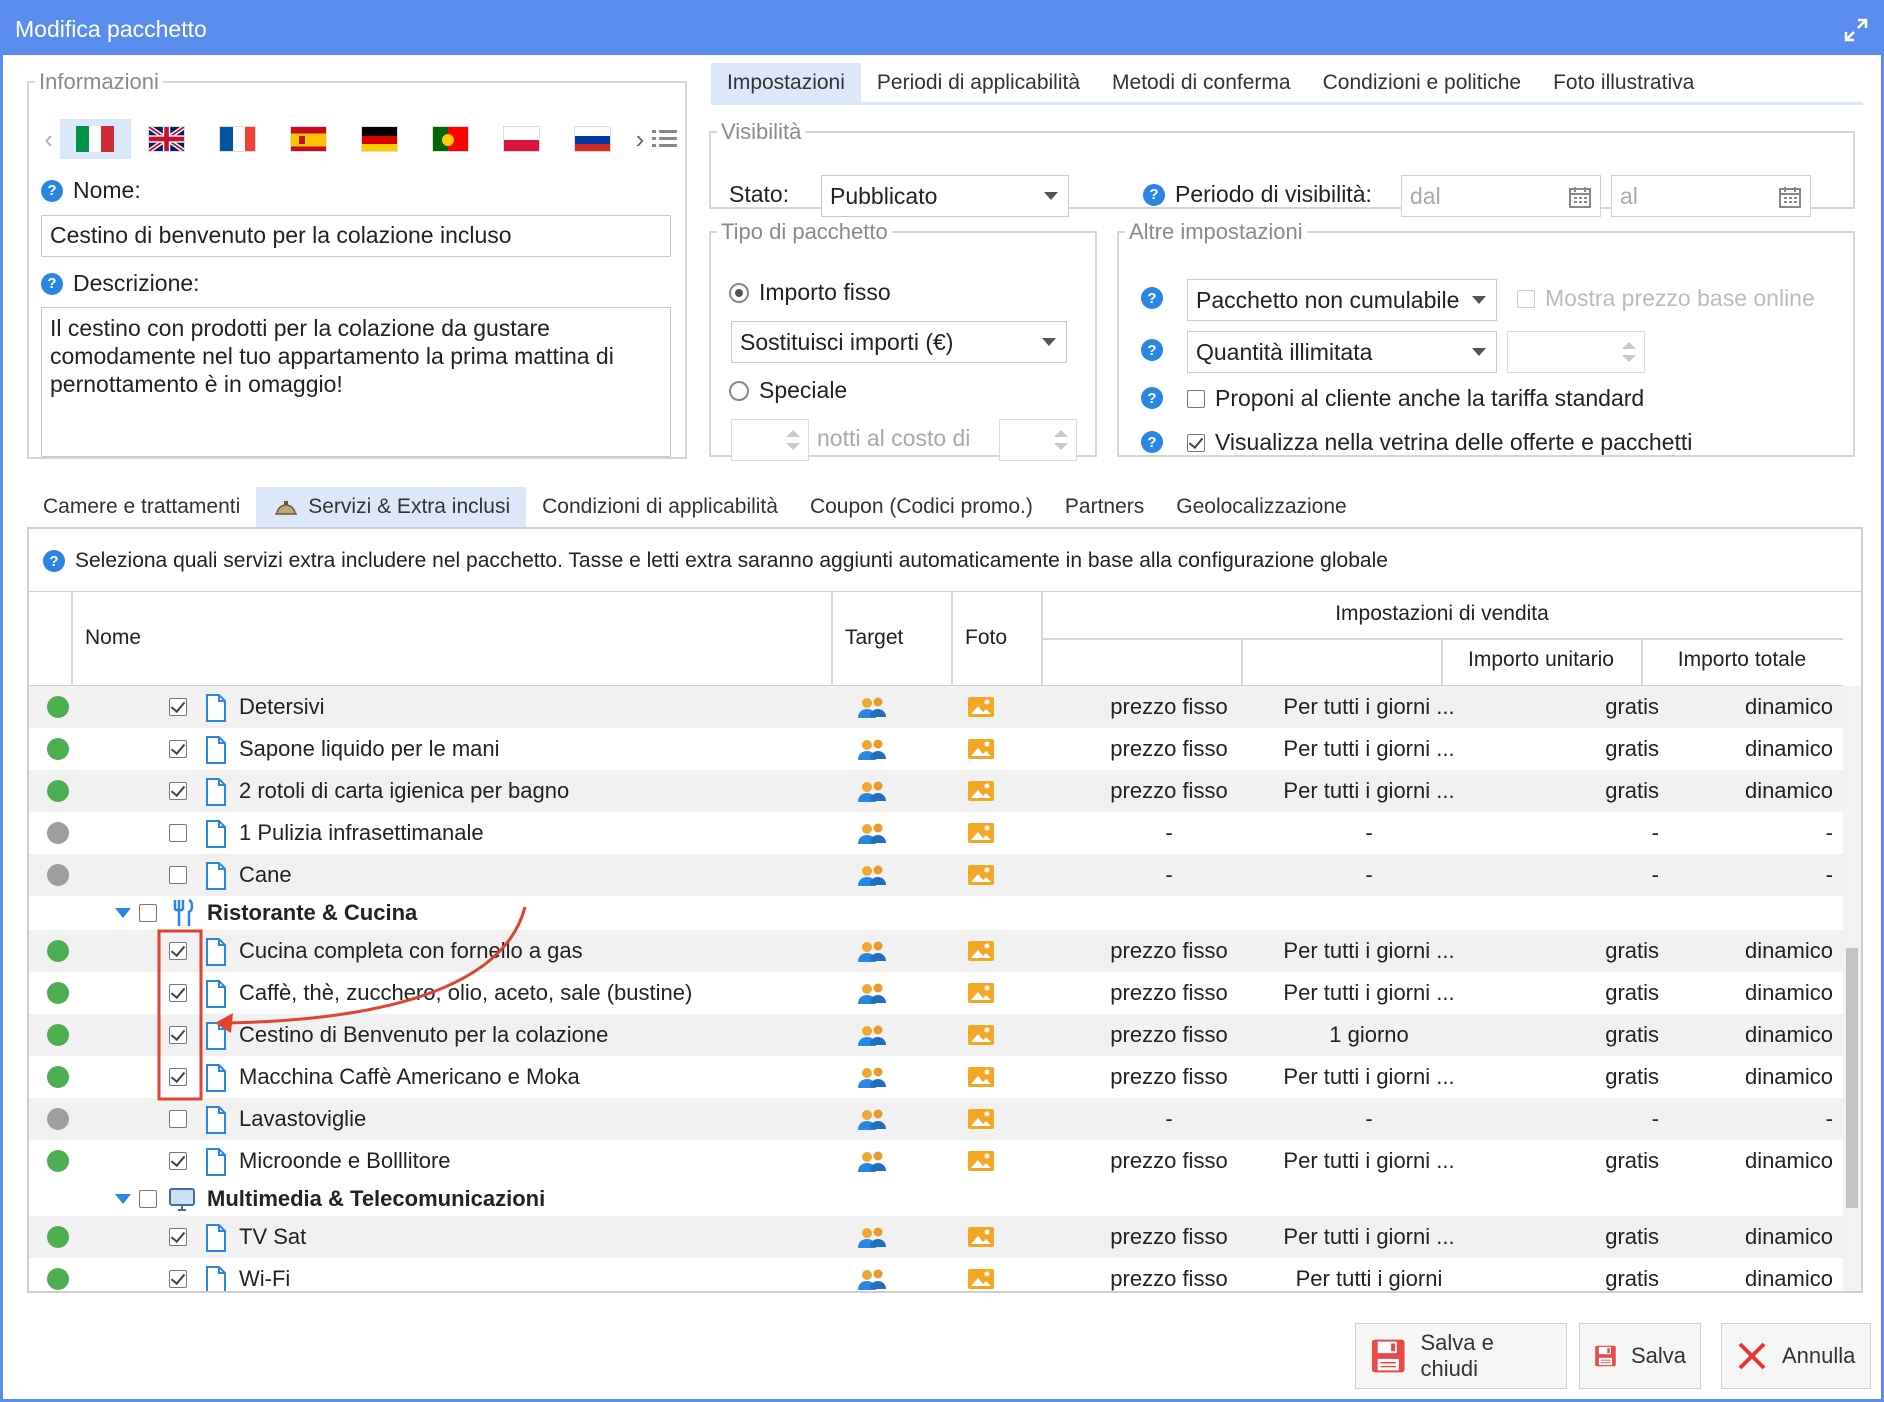 The height and width of the screenshot is (1402, 1884). What do you see at coordinates (1796, 1356) in the screenshot?
I see `cancel-button: Annulla` at bounding box center [1796, 1356].